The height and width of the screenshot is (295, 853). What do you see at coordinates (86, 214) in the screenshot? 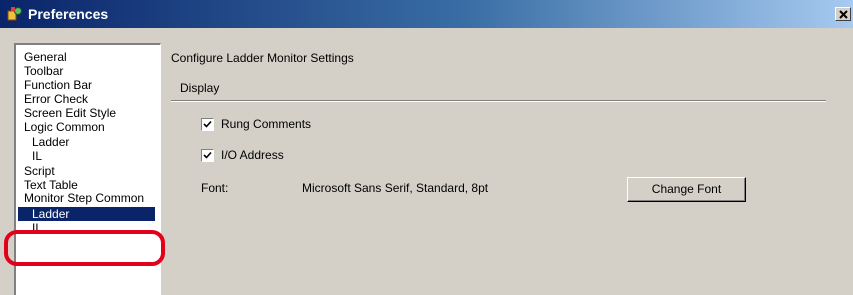
I see `nav-item-monitor-ladder: Ladder` at bounding box center [86, 214].